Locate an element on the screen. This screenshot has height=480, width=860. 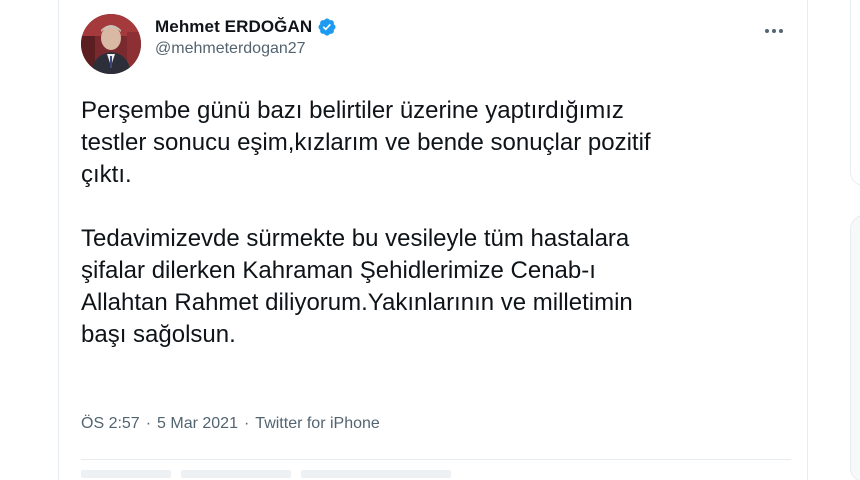
more-horizontal-icon is located at coordinates (767, 31).